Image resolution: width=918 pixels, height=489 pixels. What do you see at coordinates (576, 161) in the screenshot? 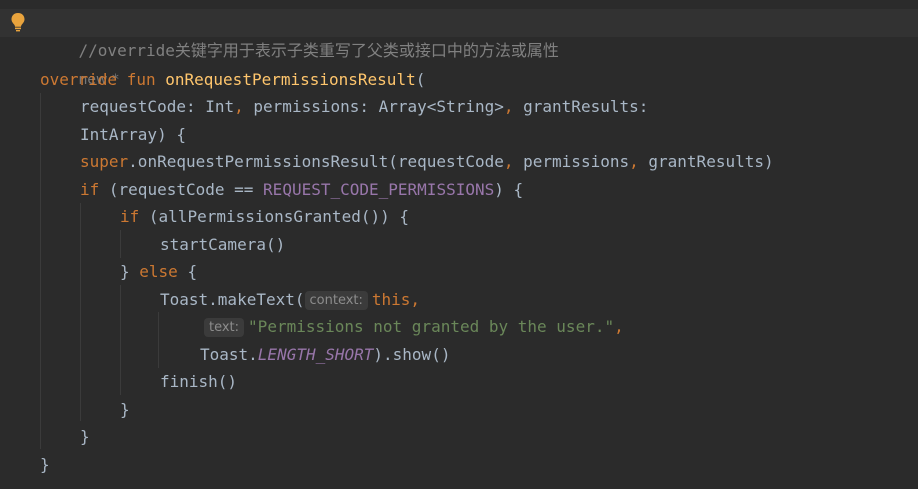
I see `arg-permissions: permissions` at bounding box center [576, 161].